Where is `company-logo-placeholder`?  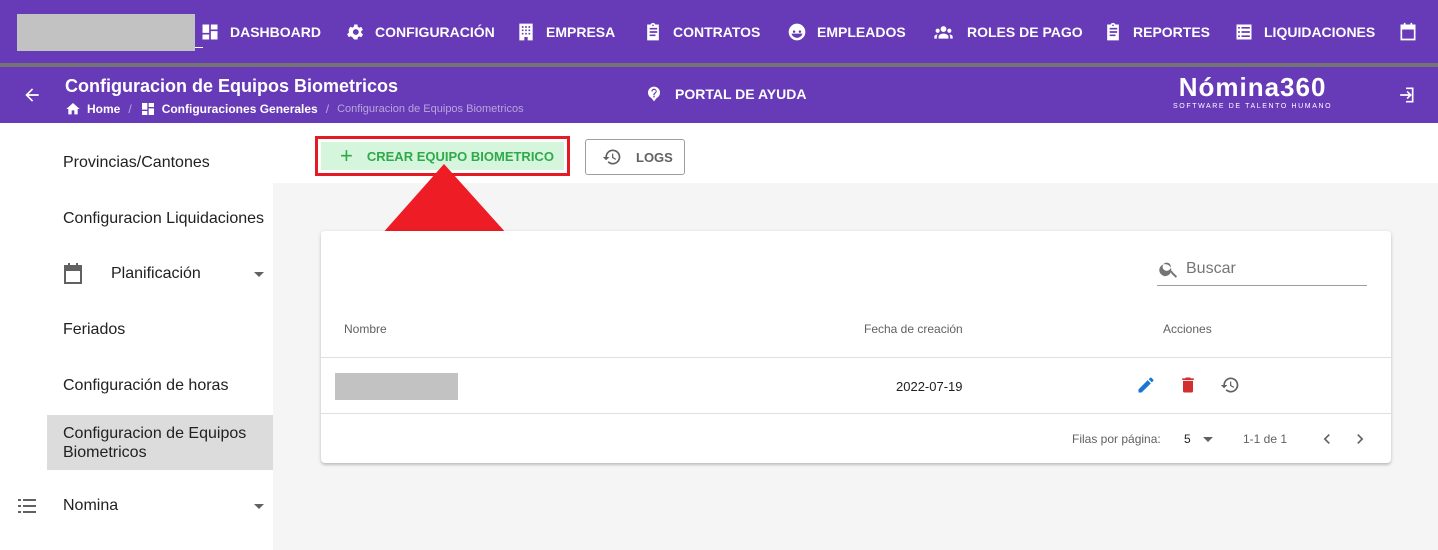 company-logo-placeholder is located at coordinates (106, 32).